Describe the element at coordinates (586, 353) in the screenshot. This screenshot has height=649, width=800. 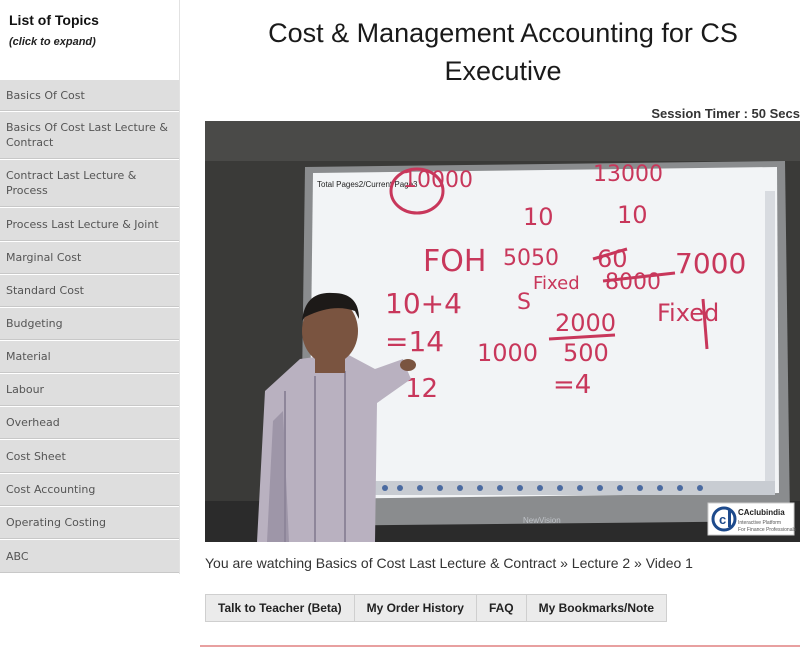
I see `svg-text: 500` at that location.